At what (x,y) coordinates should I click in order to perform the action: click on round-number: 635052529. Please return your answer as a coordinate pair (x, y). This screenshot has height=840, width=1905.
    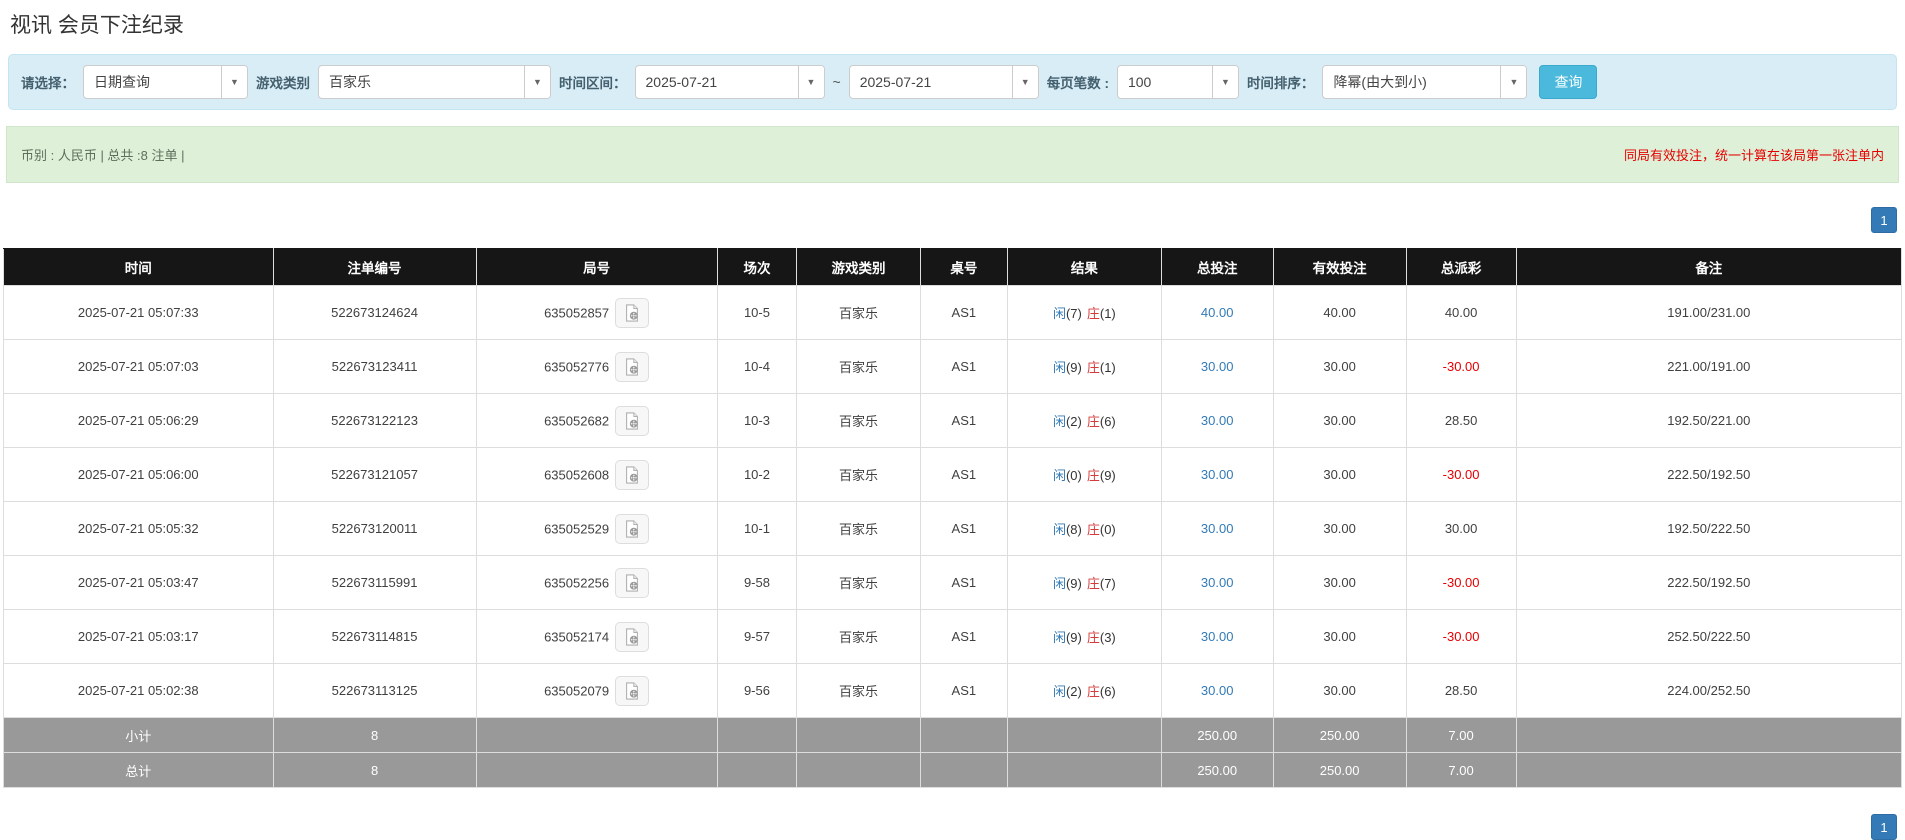
    Looking at the image, I should click on (577, 528).